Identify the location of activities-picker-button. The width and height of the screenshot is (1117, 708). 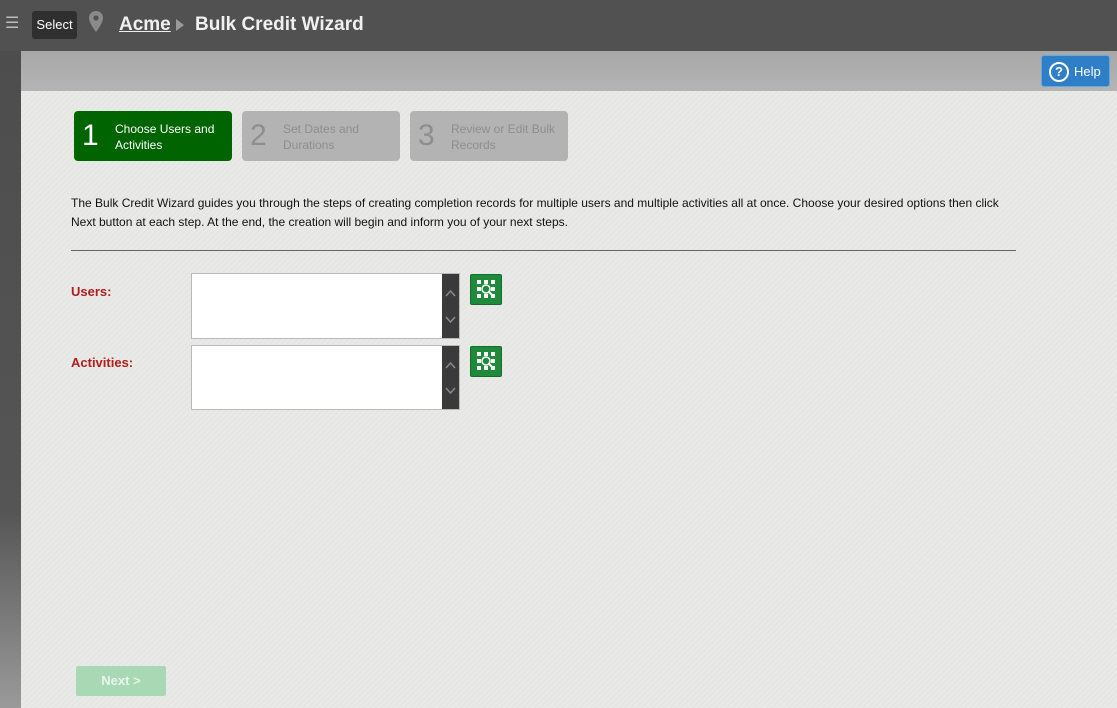
(486, 361).